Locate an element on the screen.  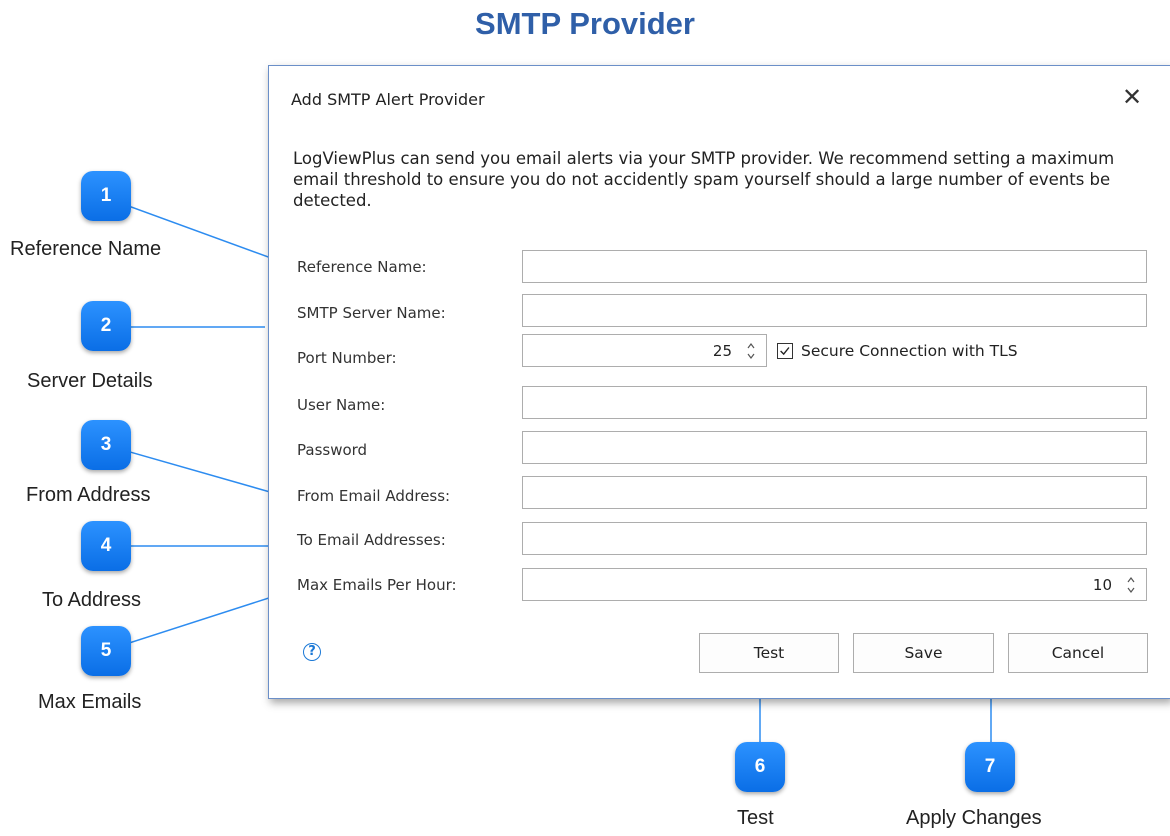
port-number-stepper: 25 is located at coordinates (644, 350).